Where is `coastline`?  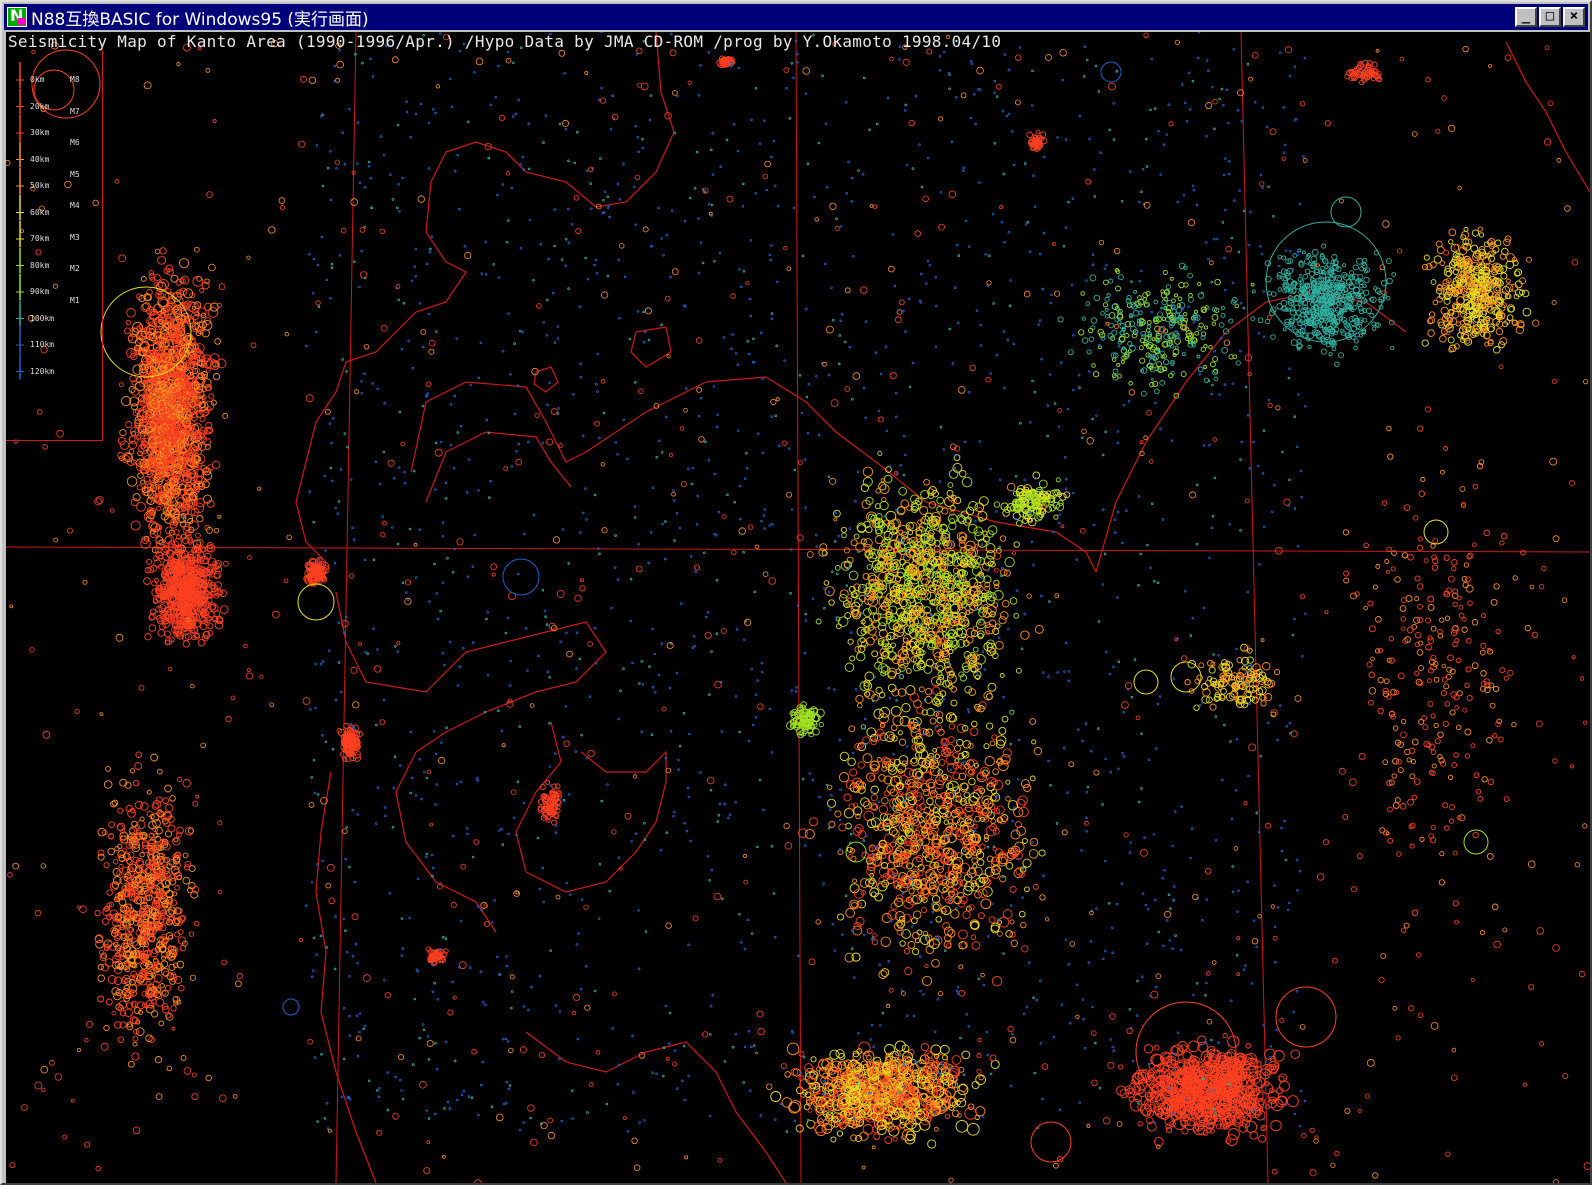 coastline is located at coordinates (1547, 117).